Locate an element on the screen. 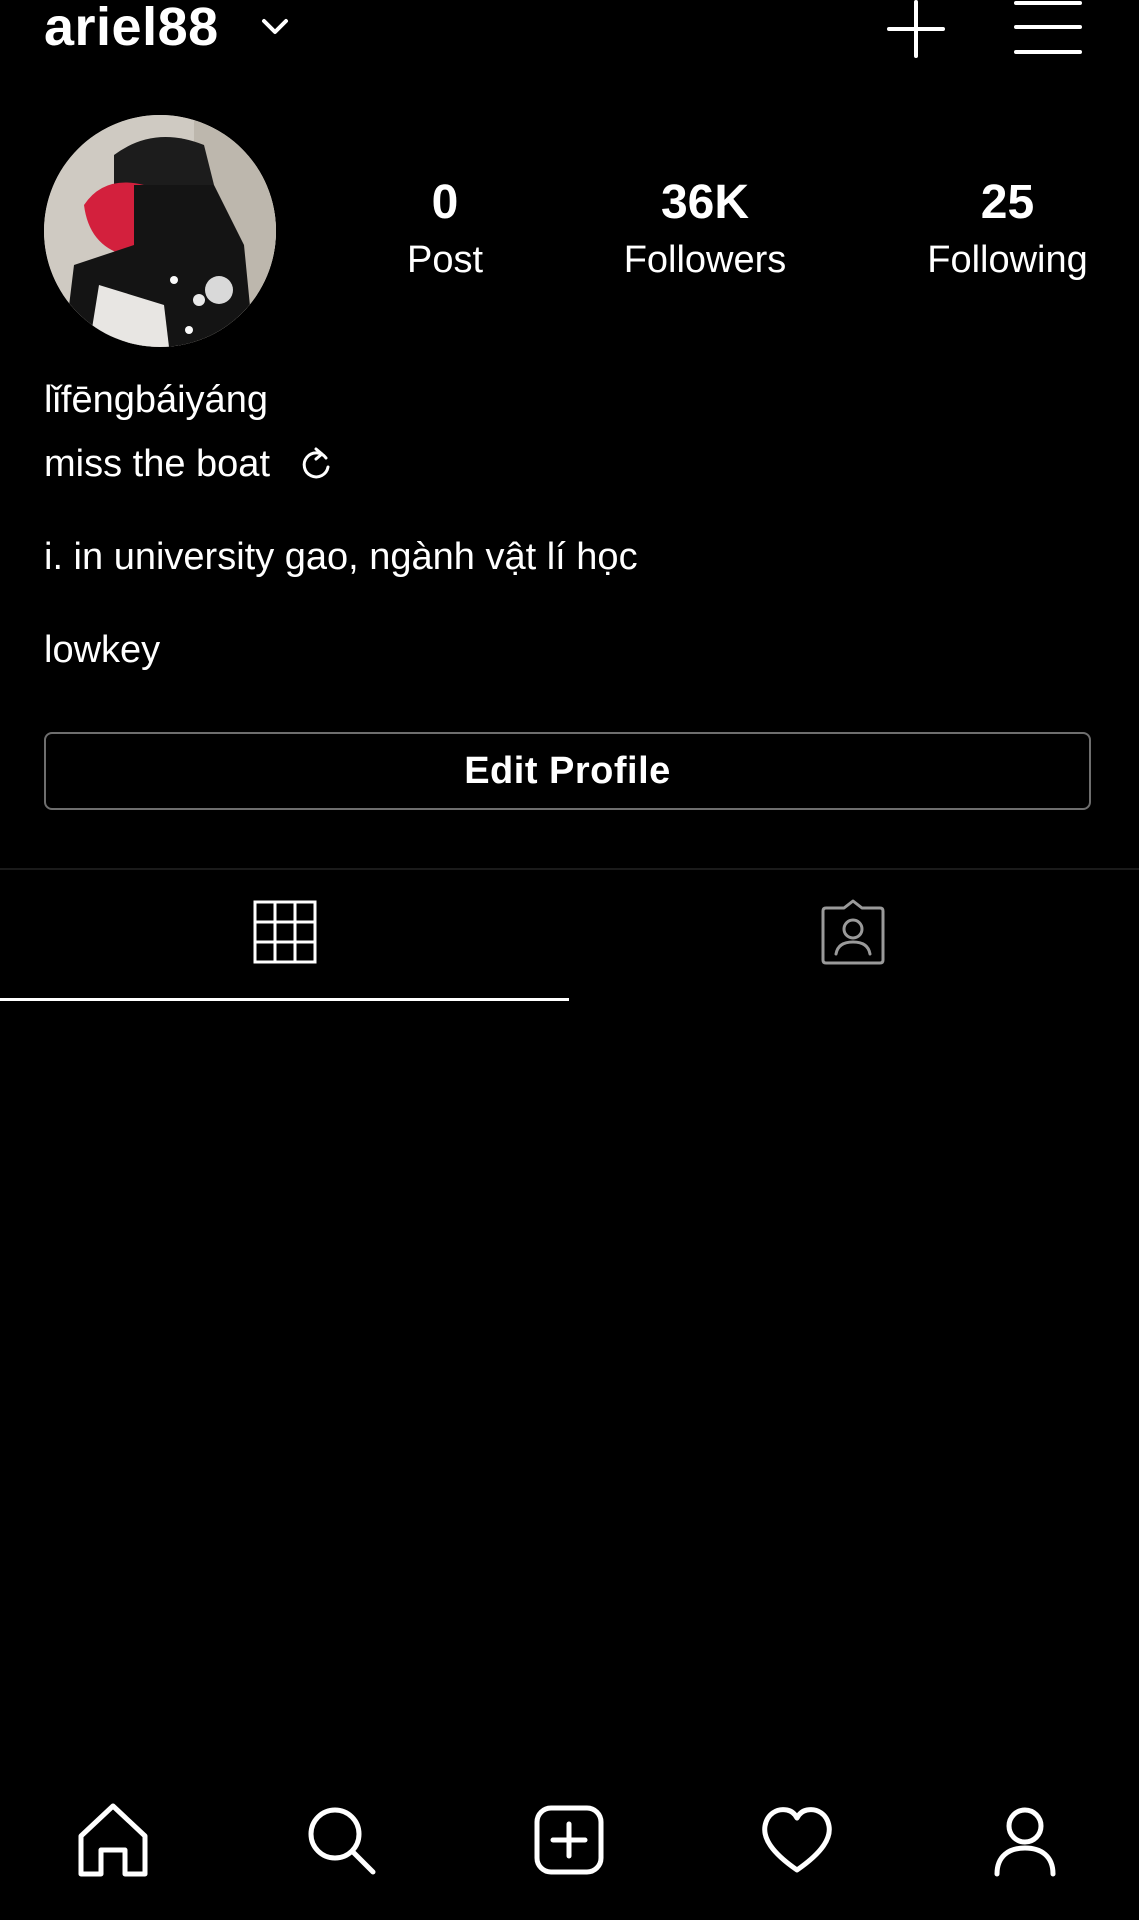 The image size is (1139, 1920). stat-followers-label: Followers is located at coordinates (705, 260).